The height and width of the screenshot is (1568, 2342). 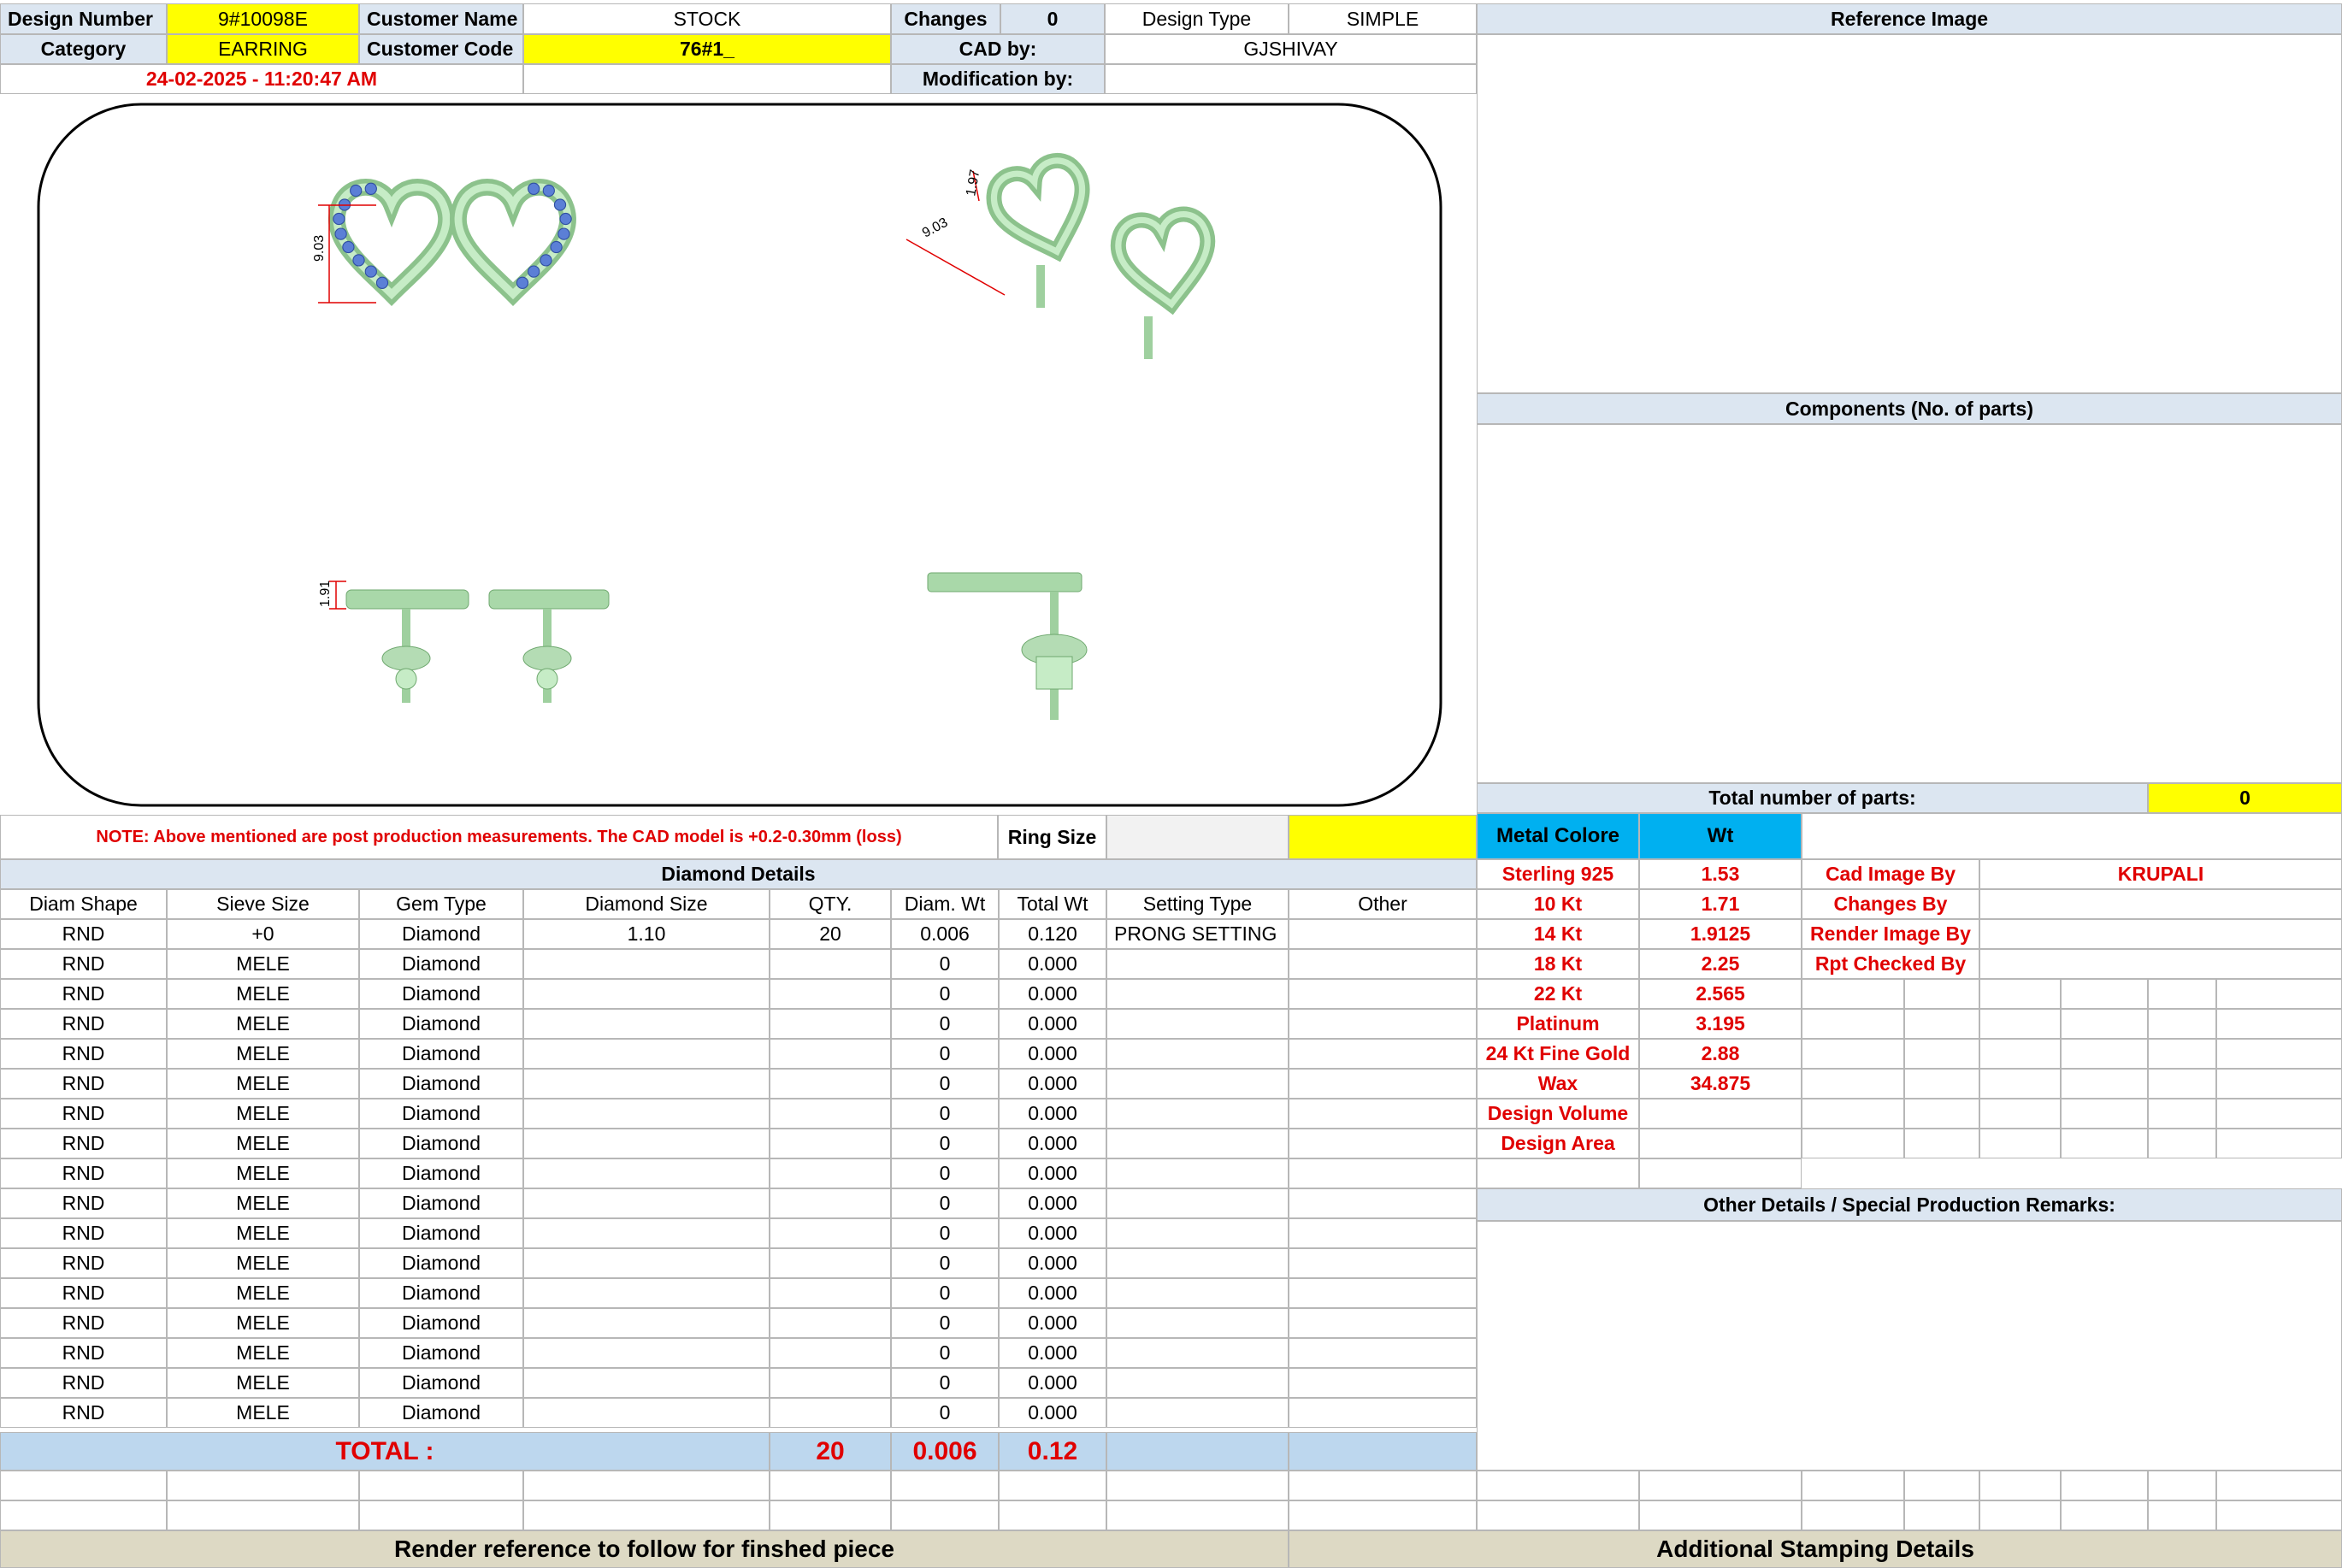 What do you see at coordinates (2245, 798) in the screenshot?
I see `total-parts-value: 0` at bounding box center [2245, 798].